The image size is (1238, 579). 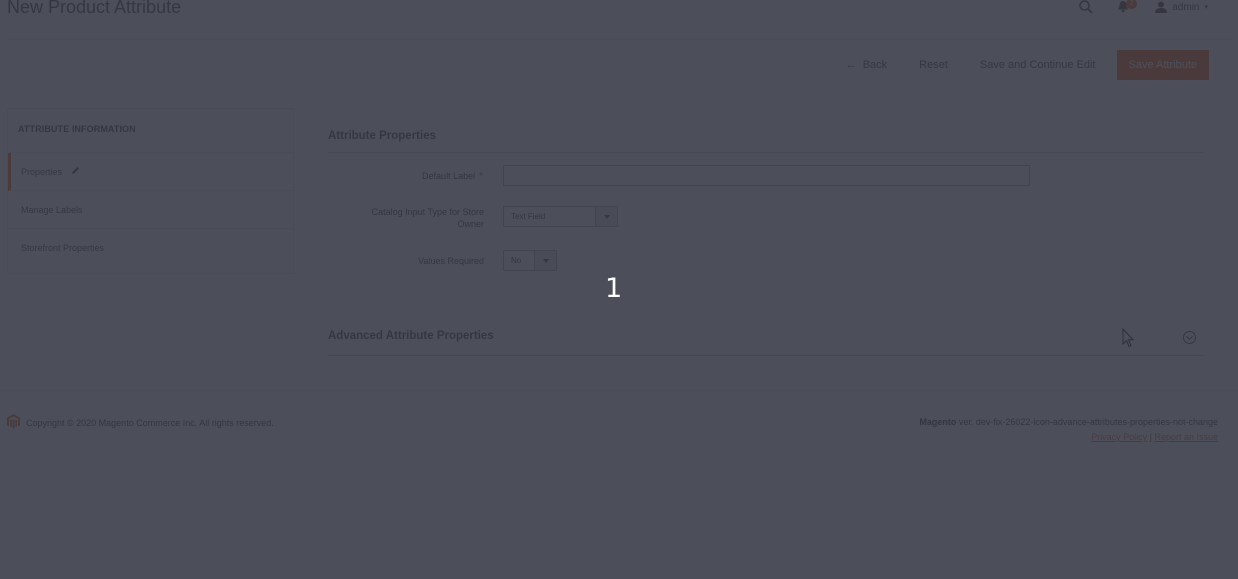 I want to click on search-icon, so click(x=1087, y=7).